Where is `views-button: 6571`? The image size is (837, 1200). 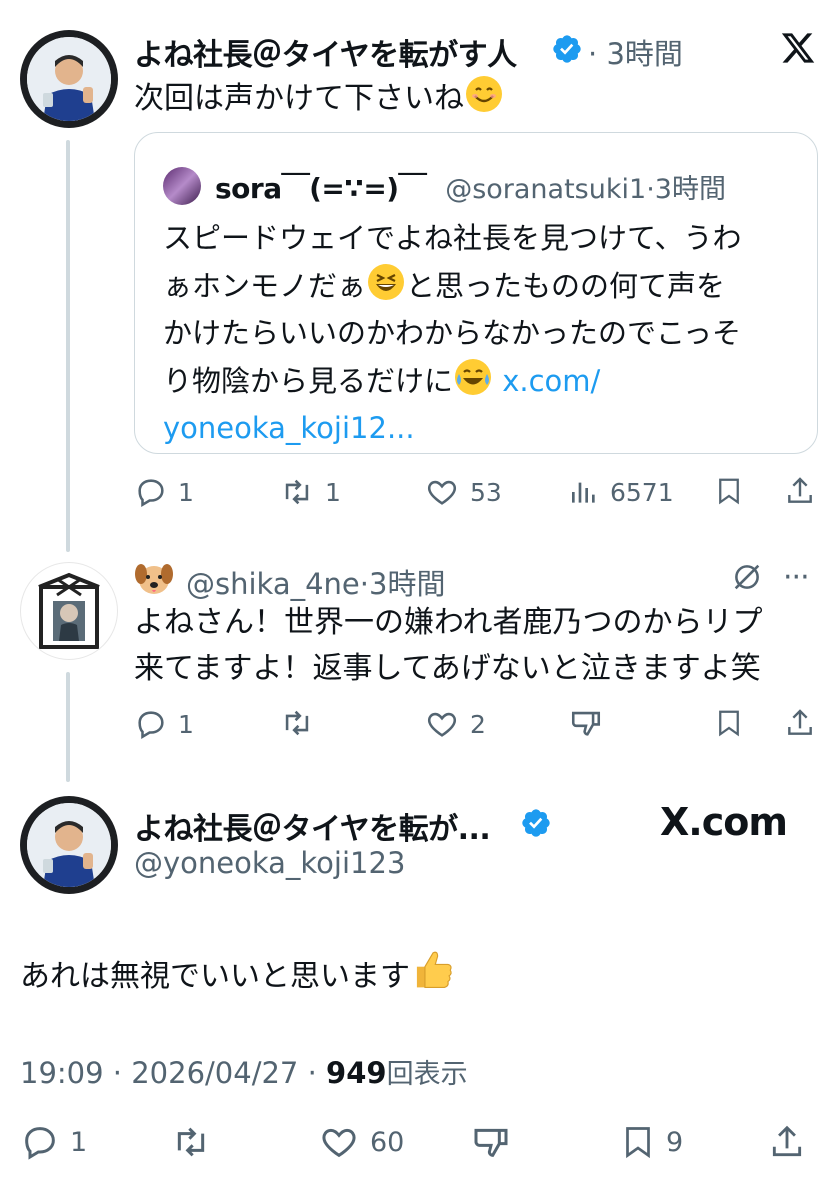 views-button: 6571 is located at coordinates (621, 492).